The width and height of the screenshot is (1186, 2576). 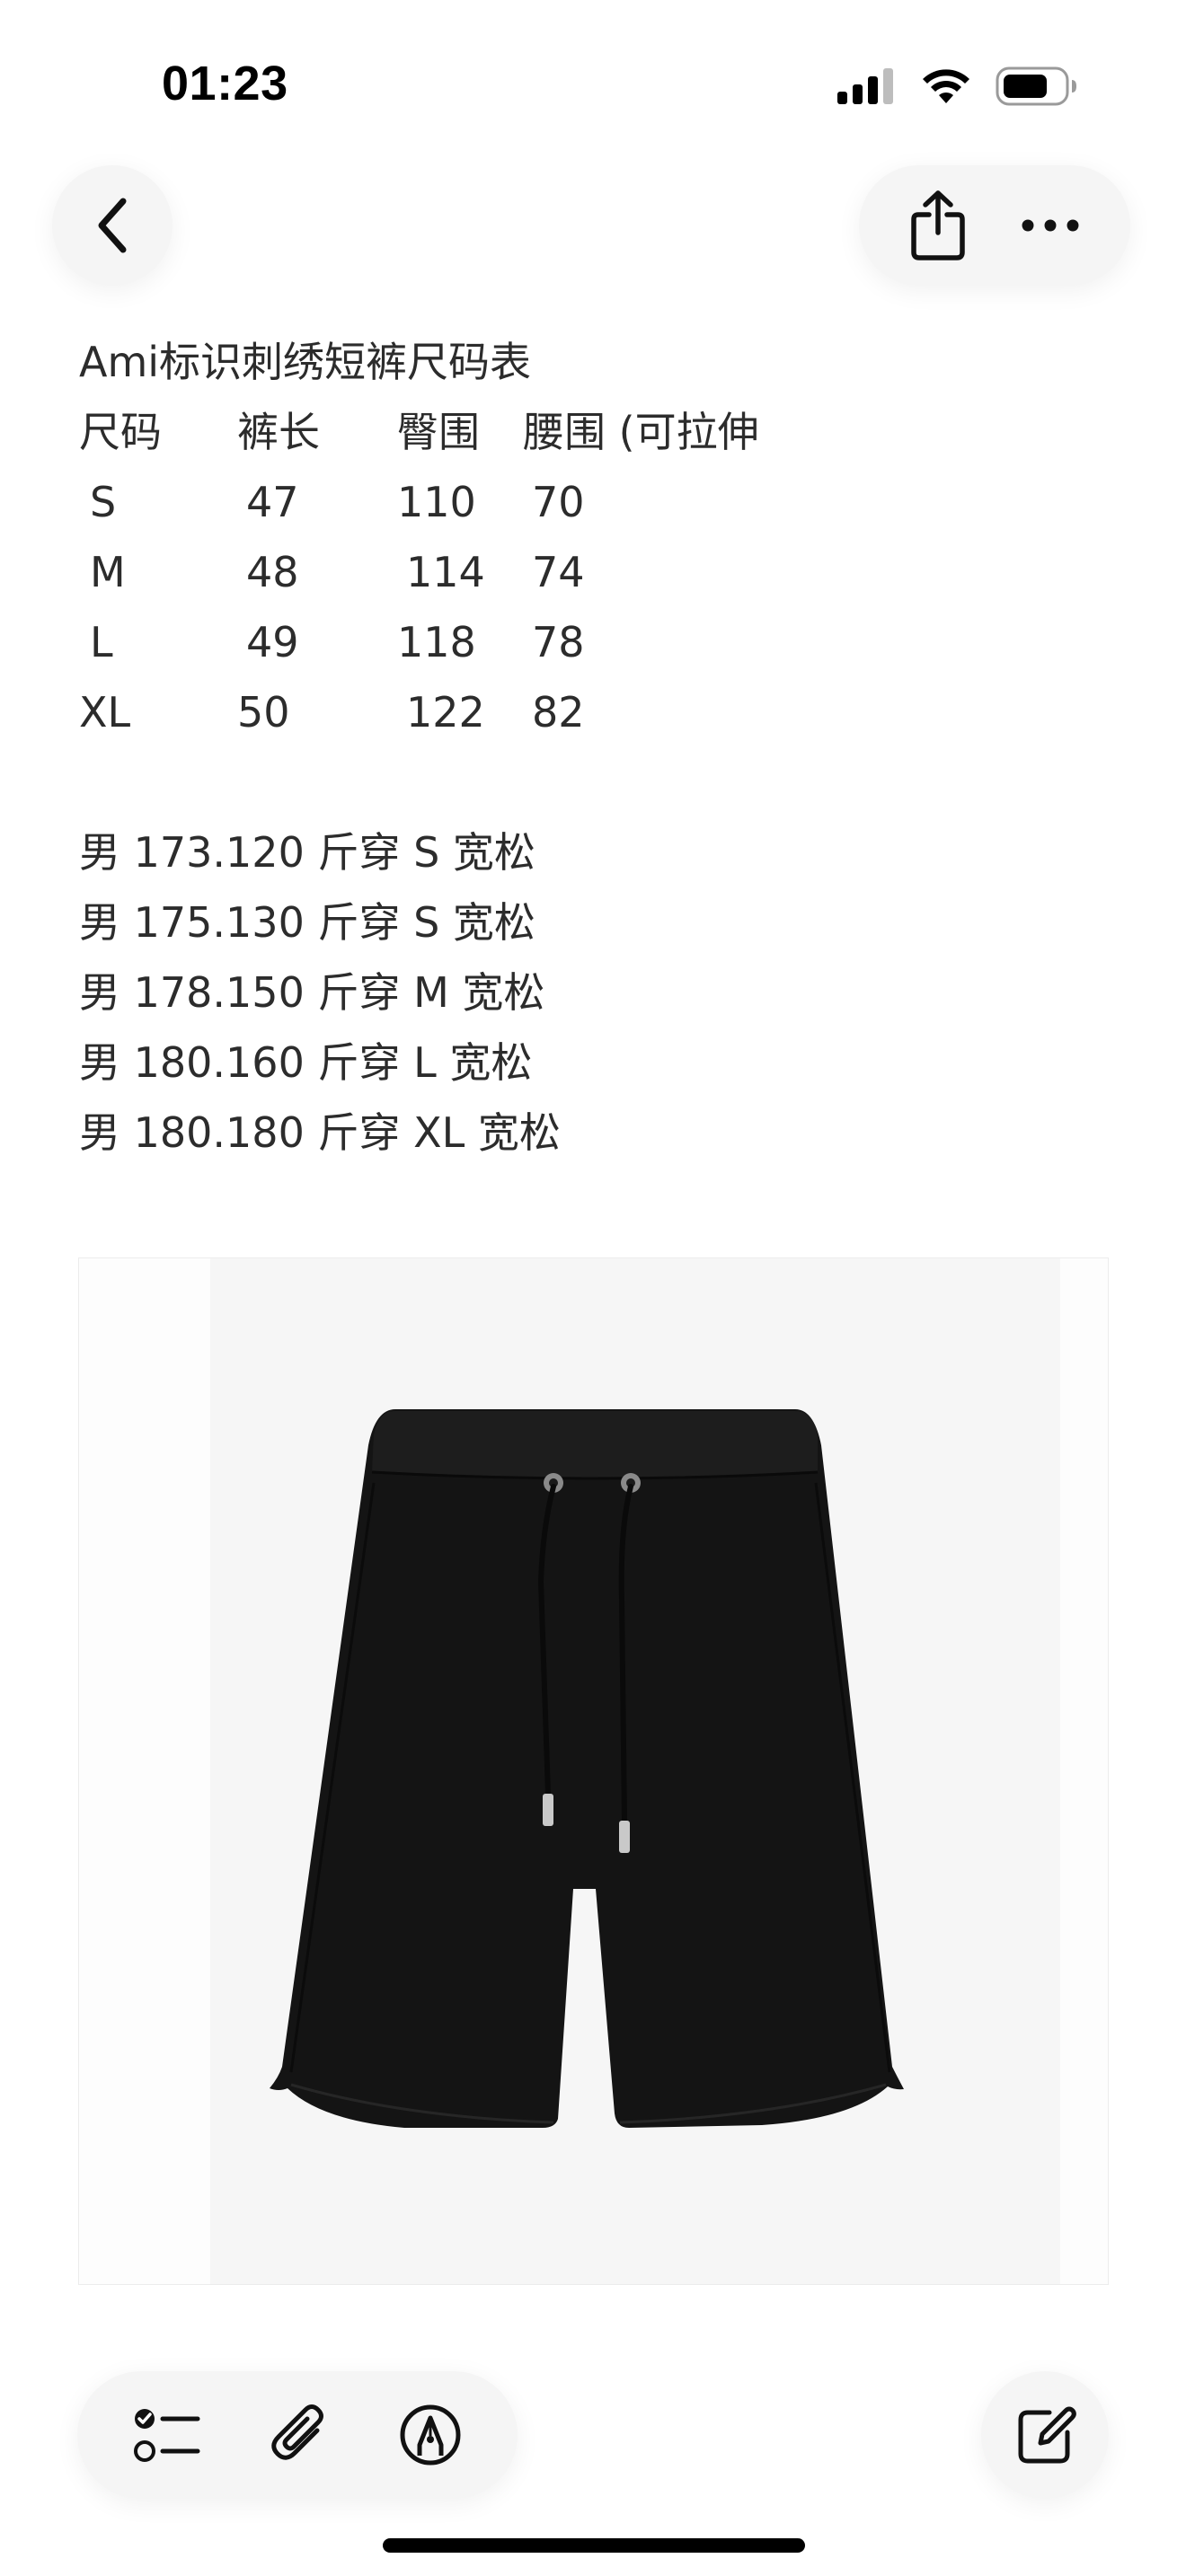 What do you see at coordinates (307, 852) in the screenshot?
I see `size-recommendation: 男 173.120 斤穿 S 宽松` at bounding box center [307, 852].